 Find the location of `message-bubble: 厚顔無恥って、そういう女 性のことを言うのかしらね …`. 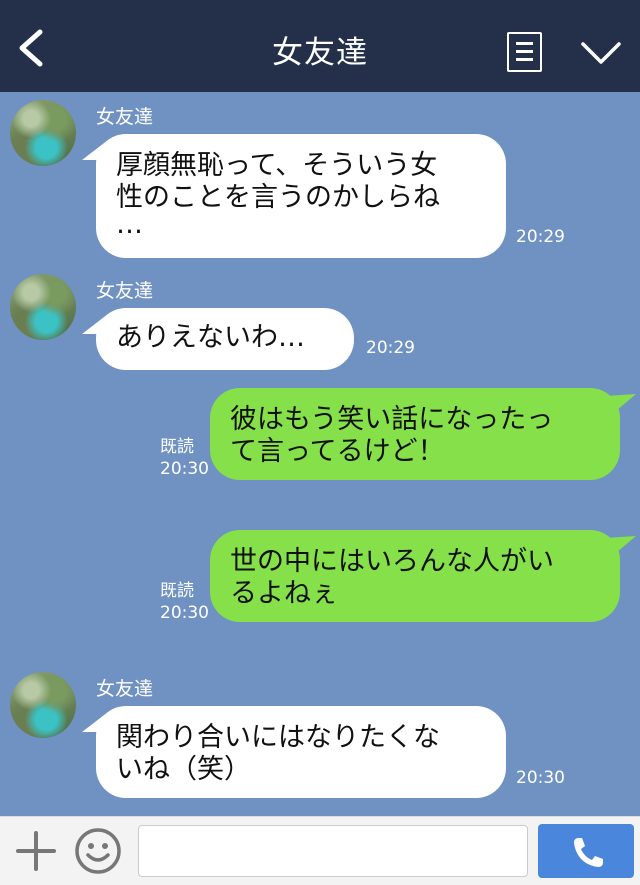

message-bubble: 厚顔無恥って、そういう女 性のことを言うのかしらね … is located at coordinates (301, 196).